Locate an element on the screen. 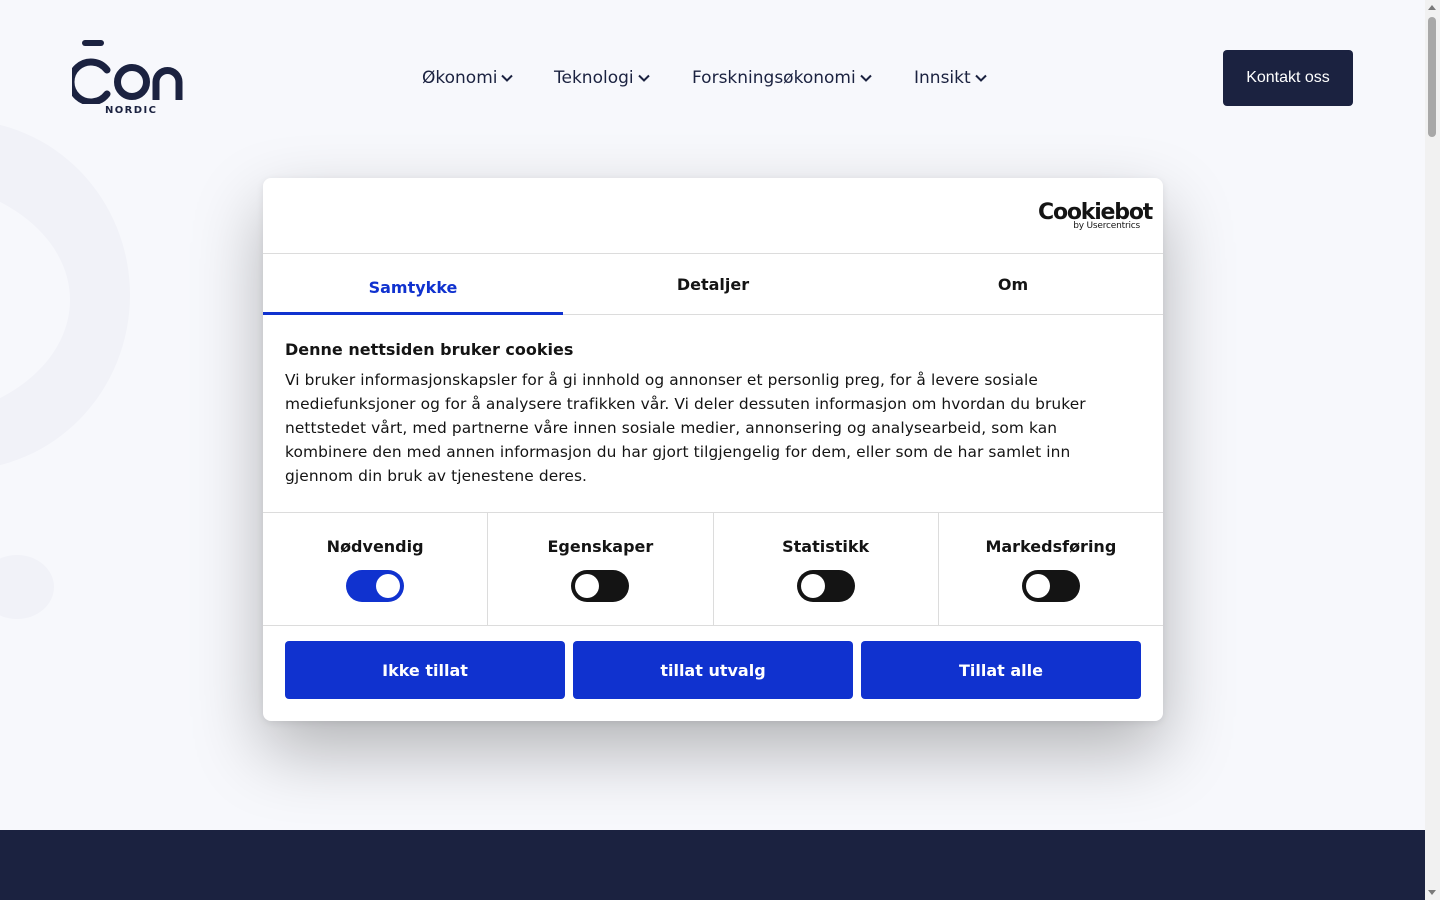  nav-item-forskningsokonomi: Forskningsøkonomi is located at coordinates (803, 78).